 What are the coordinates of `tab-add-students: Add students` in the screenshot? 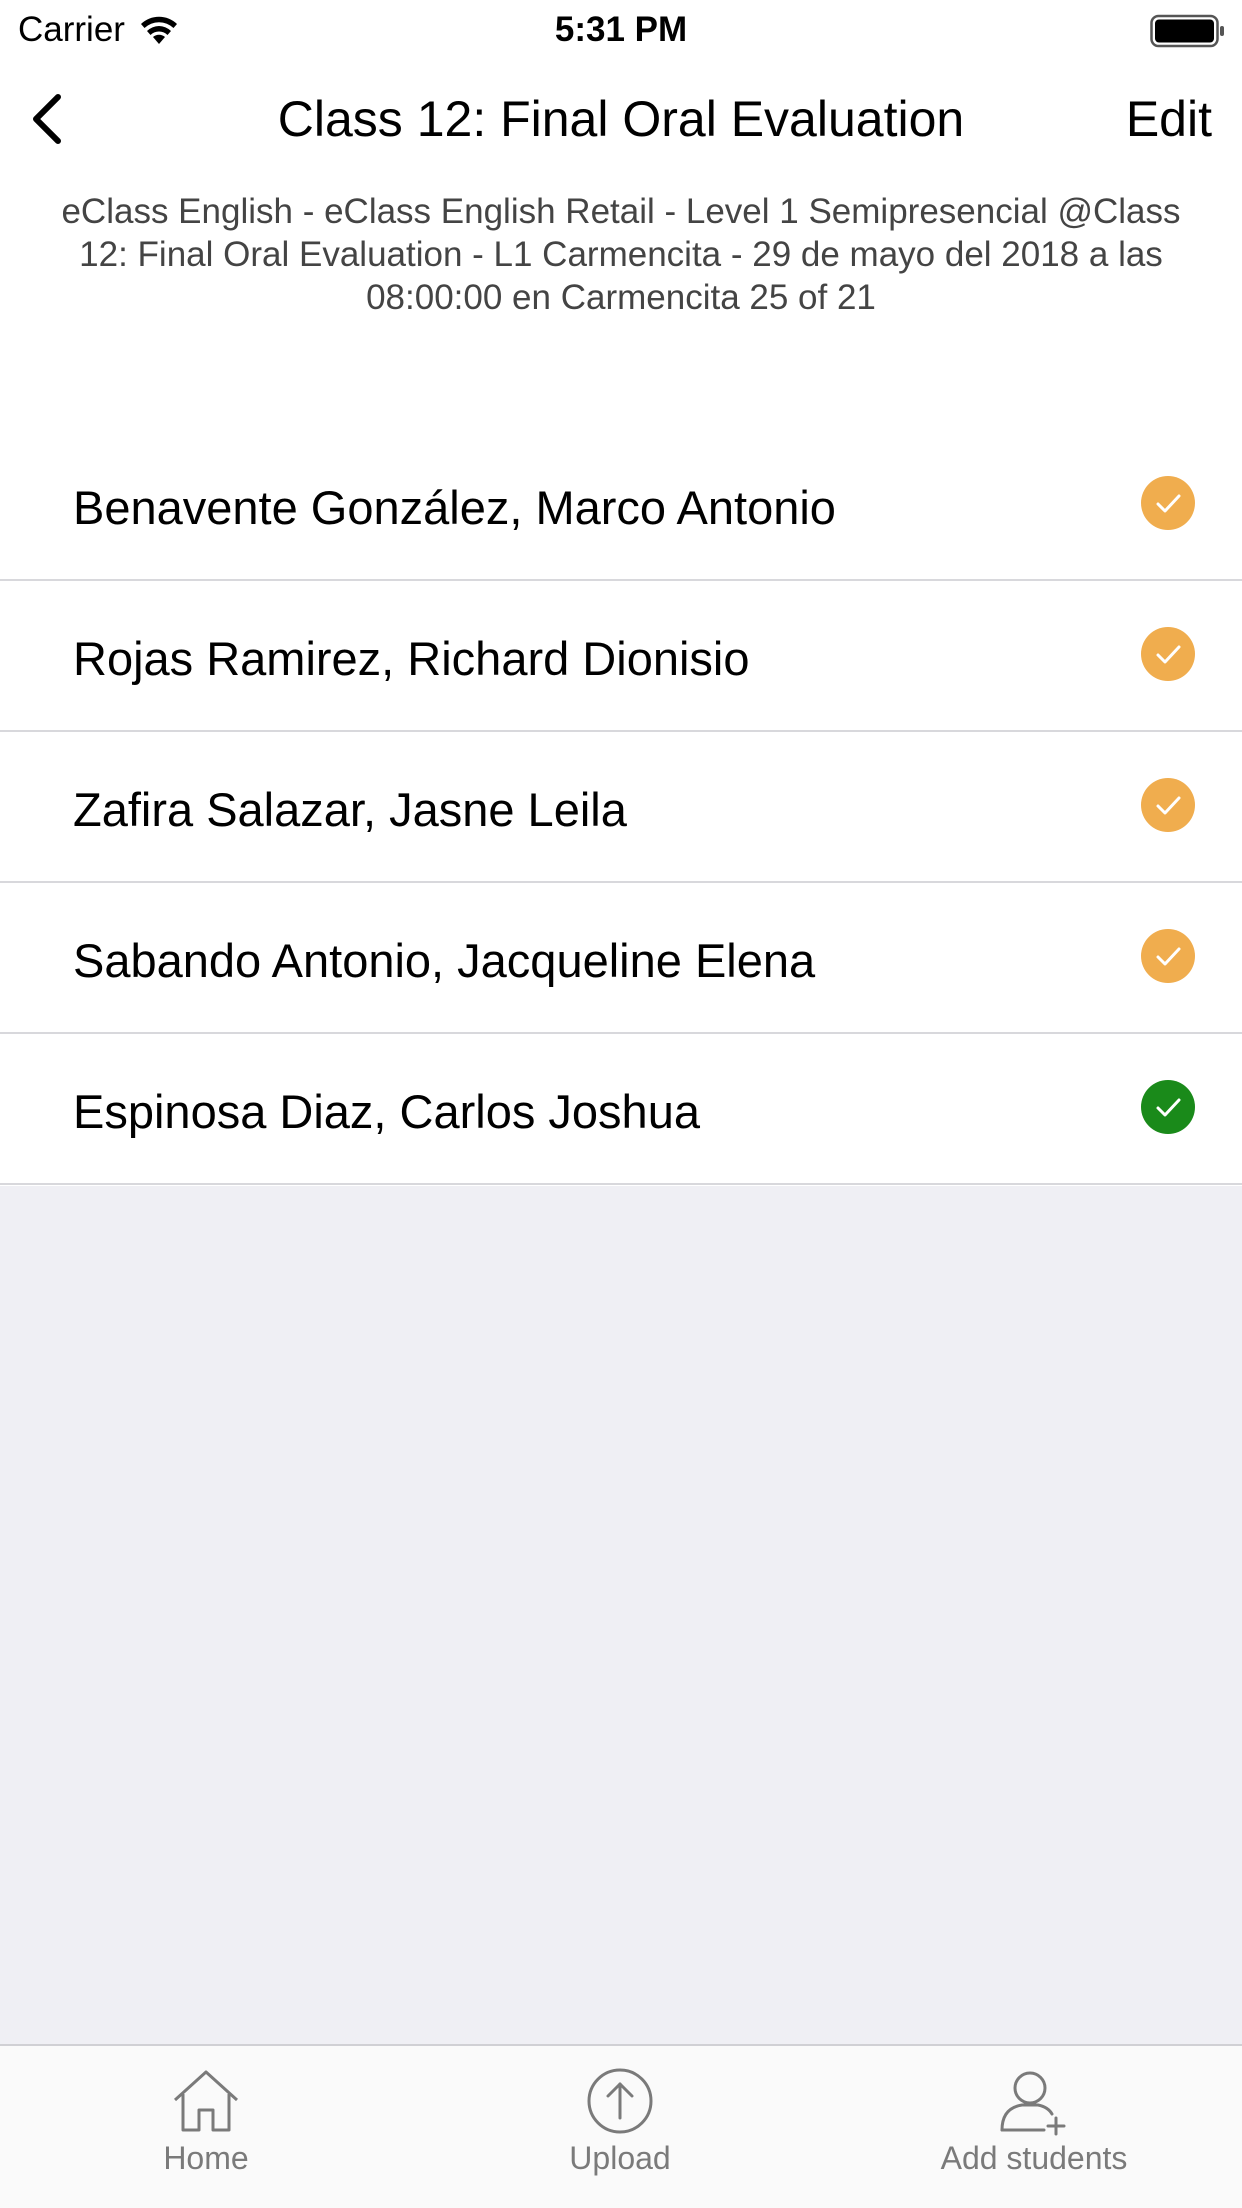 It's located at (1034, 2121).